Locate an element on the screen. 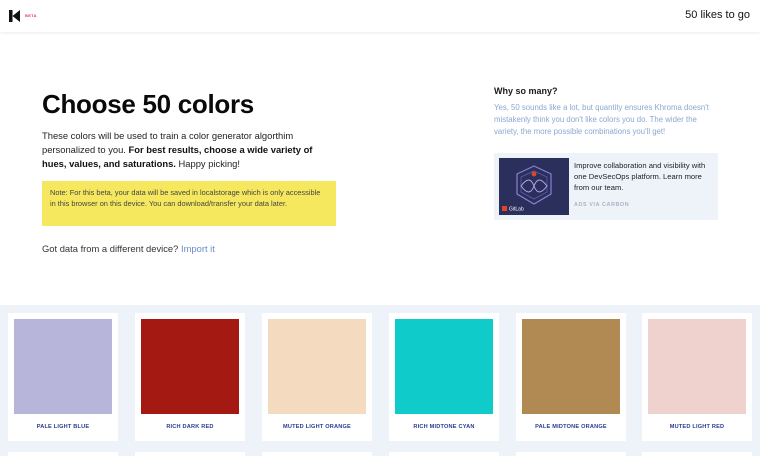  color-card: MUTED LIGHT ORANGE is located at coordinates (317, 377).